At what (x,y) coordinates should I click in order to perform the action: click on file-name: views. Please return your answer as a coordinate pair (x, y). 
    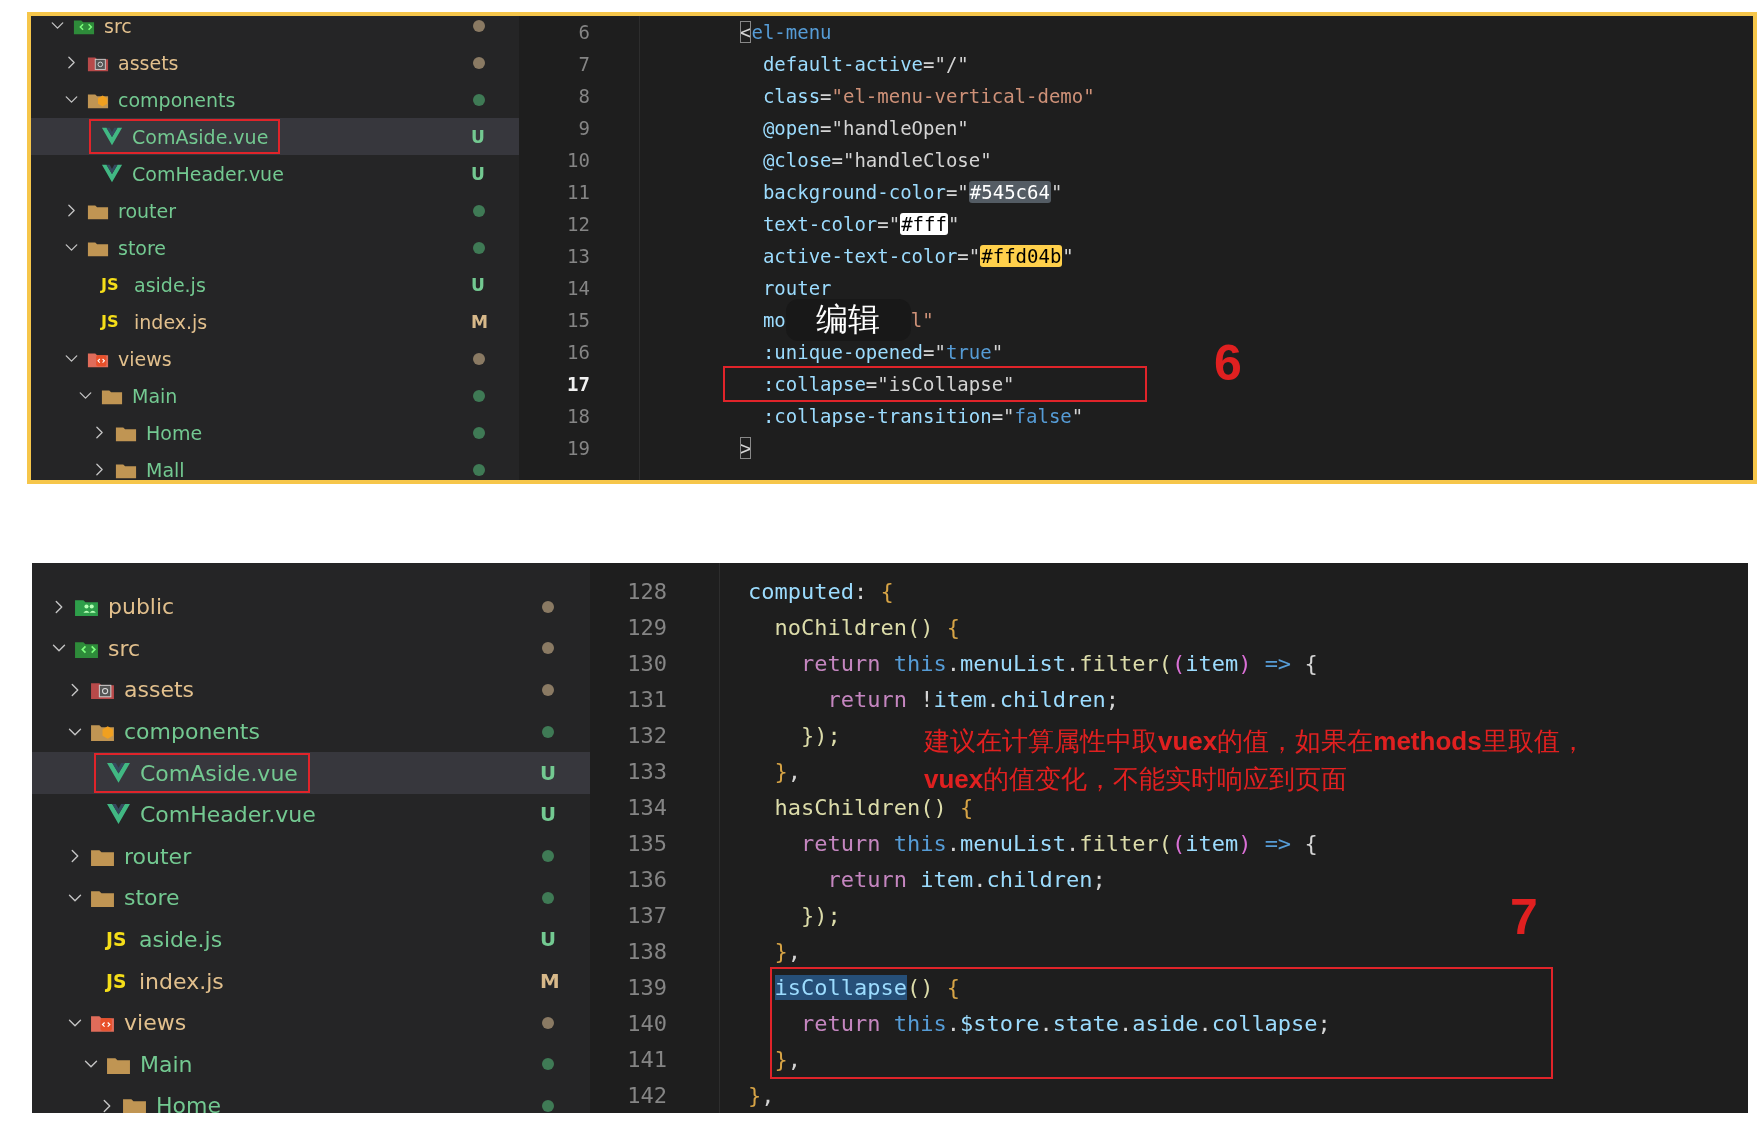
    Looking at the image, I should click on (145, 358).